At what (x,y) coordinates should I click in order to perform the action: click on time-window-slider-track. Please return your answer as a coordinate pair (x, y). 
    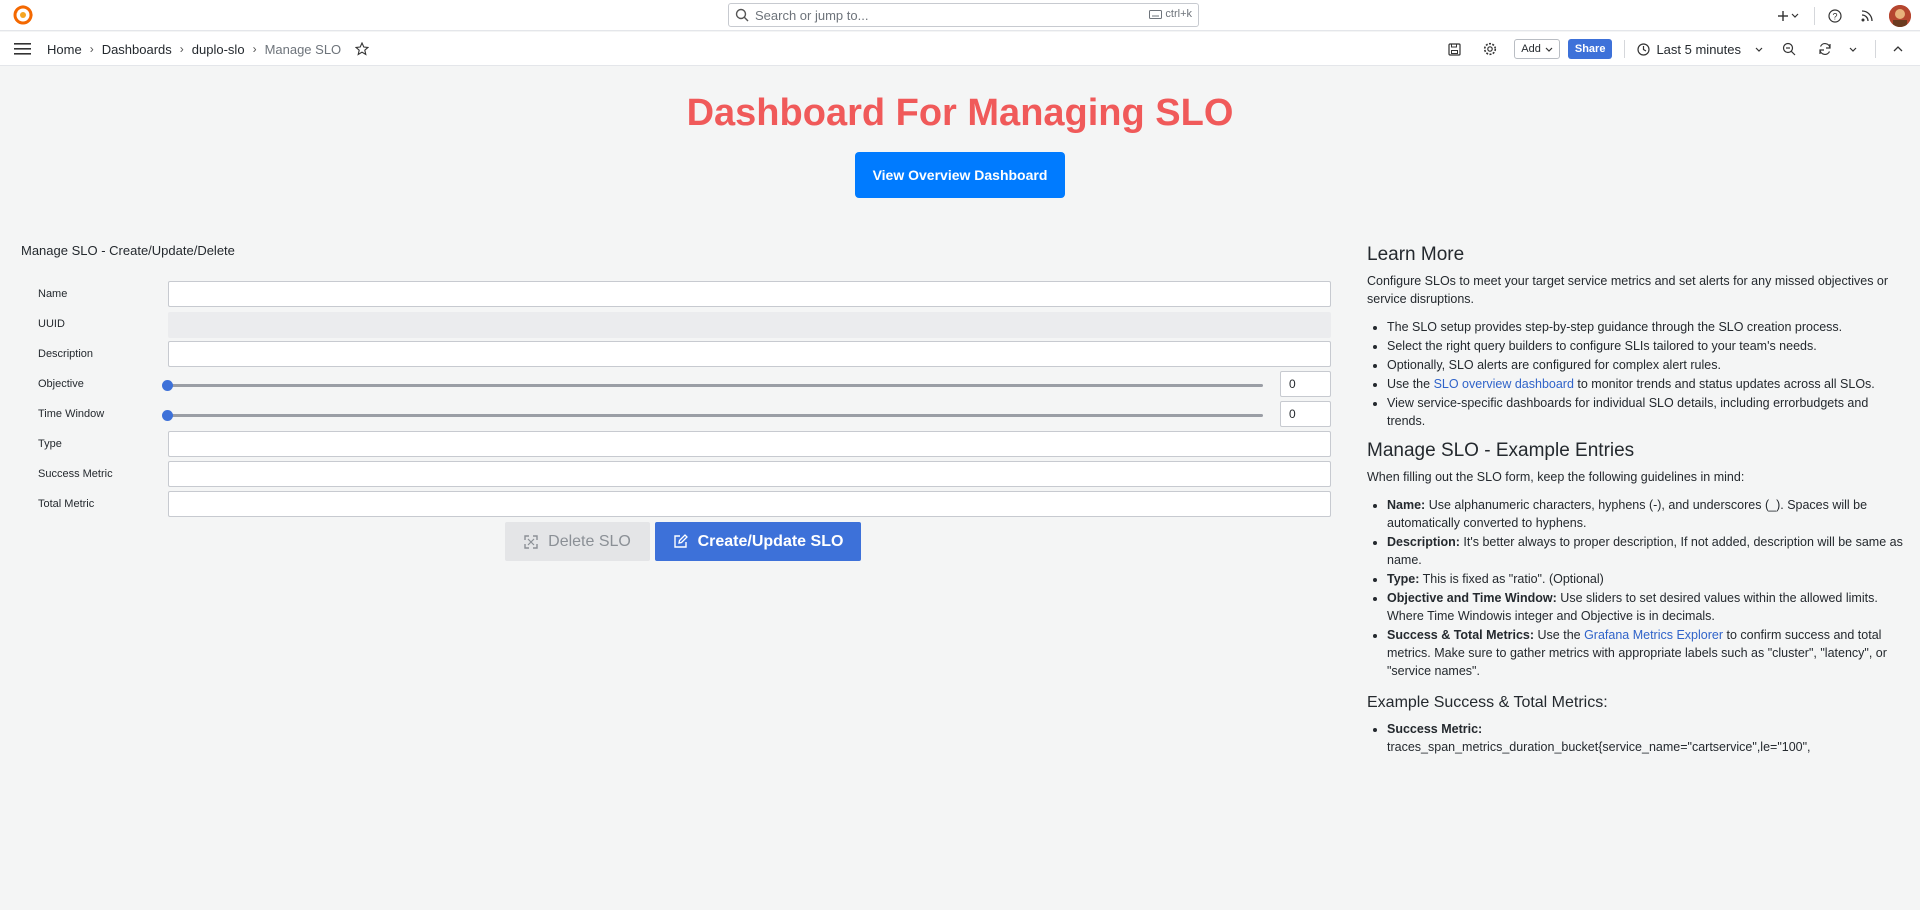
    Looking at the image, I should click on (715, 415).